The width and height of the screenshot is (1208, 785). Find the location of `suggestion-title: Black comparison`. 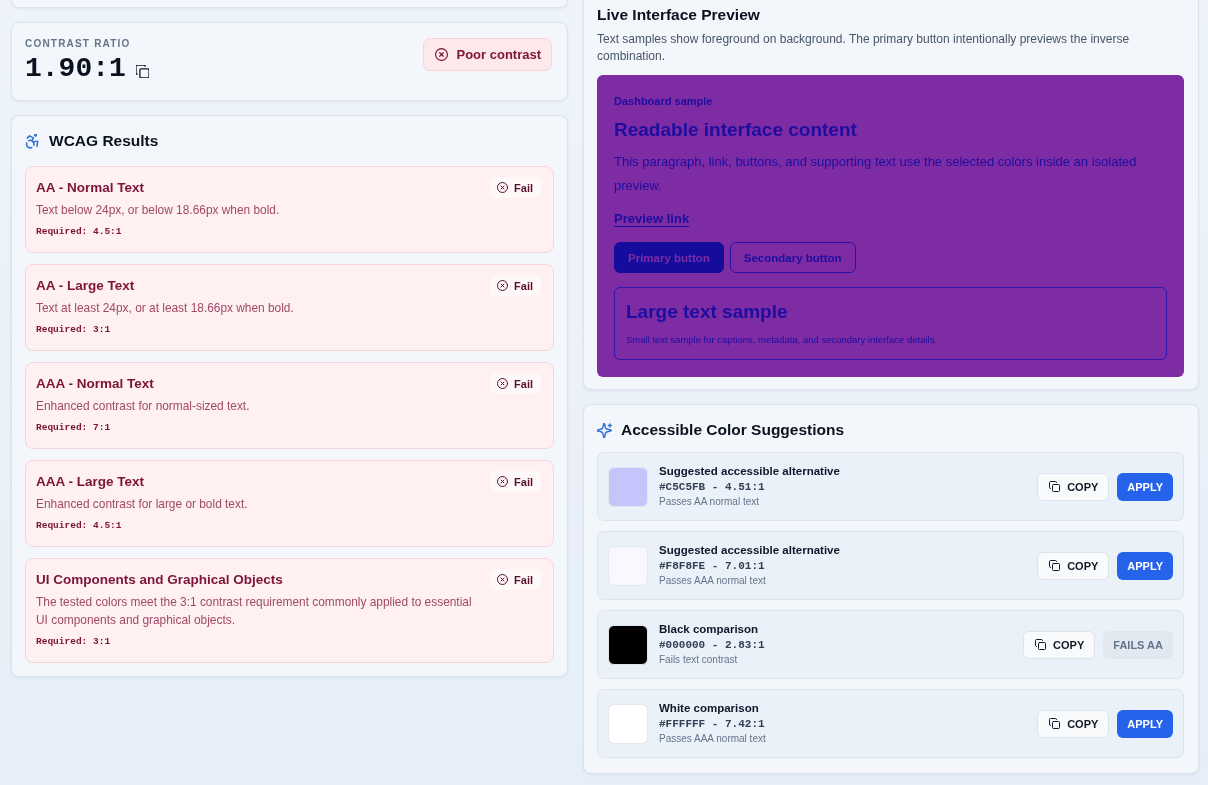

suggestion-title: Black comparison is located at coordinates (709, 629).